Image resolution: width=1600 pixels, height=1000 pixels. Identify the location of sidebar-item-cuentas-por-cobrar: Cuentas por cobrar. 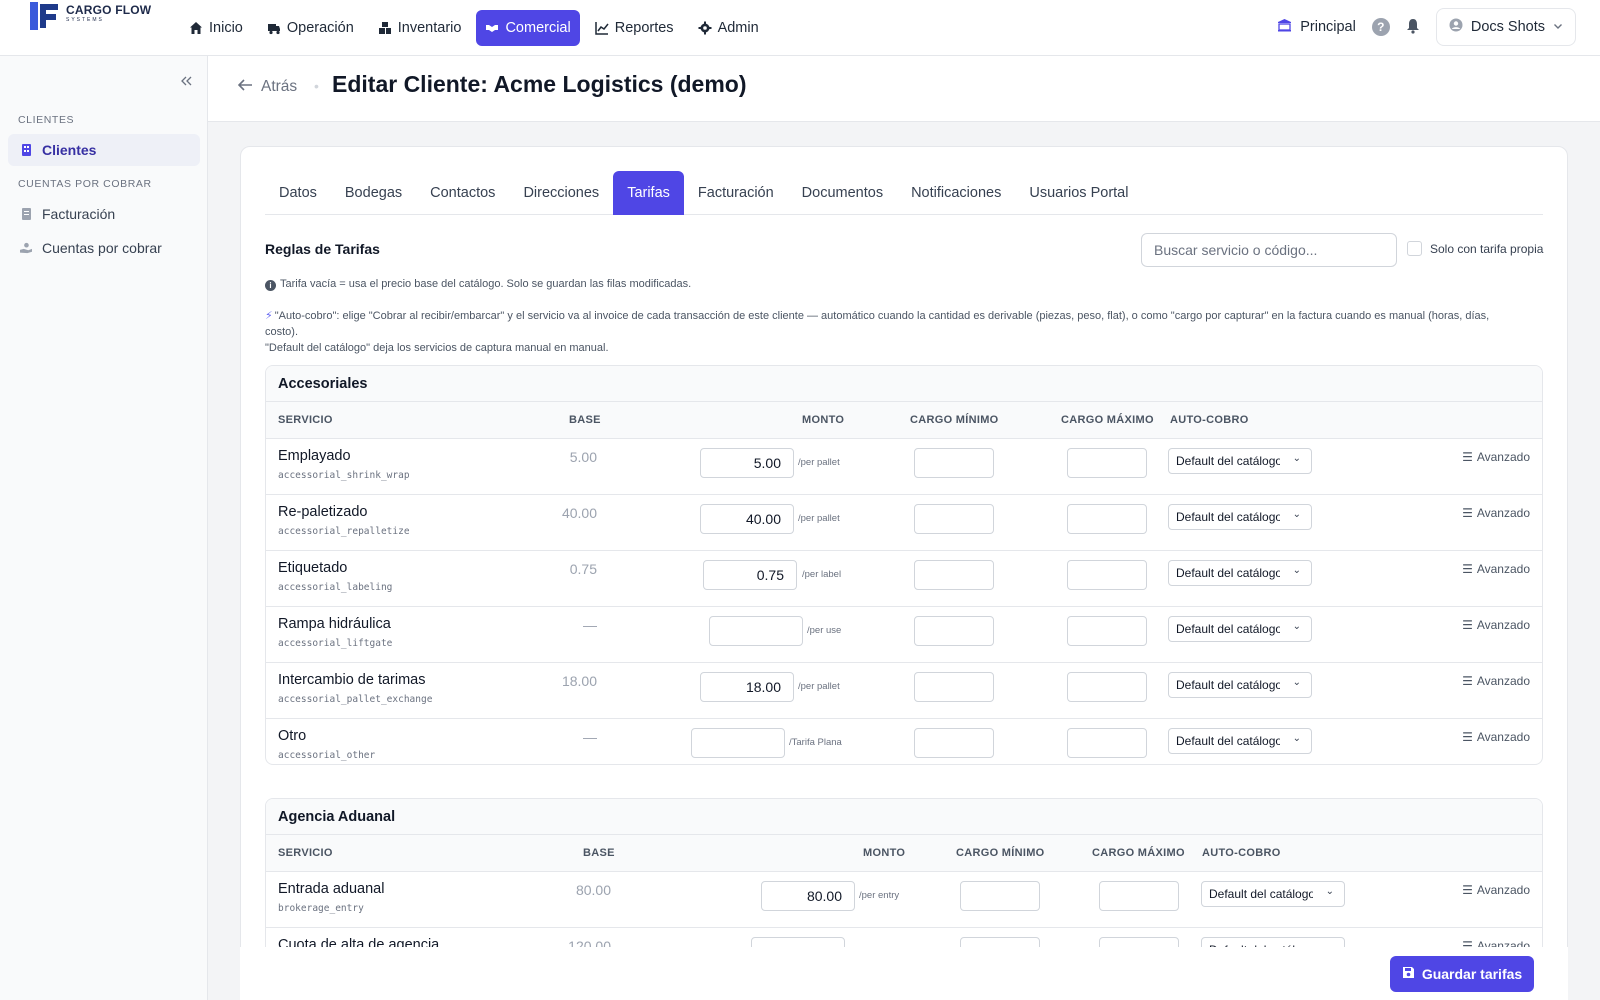
(104, 248).